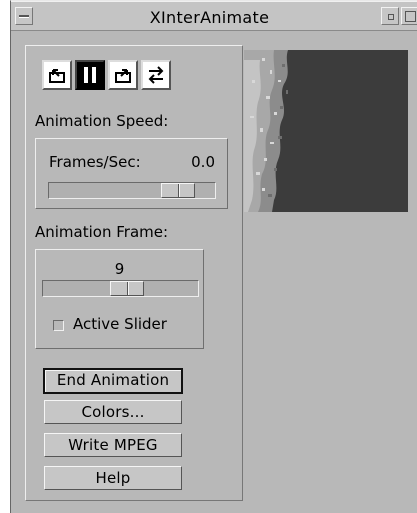 The height and width of the screenshot is (513, 417). I want to click on speed-slider, so click(132, 190).